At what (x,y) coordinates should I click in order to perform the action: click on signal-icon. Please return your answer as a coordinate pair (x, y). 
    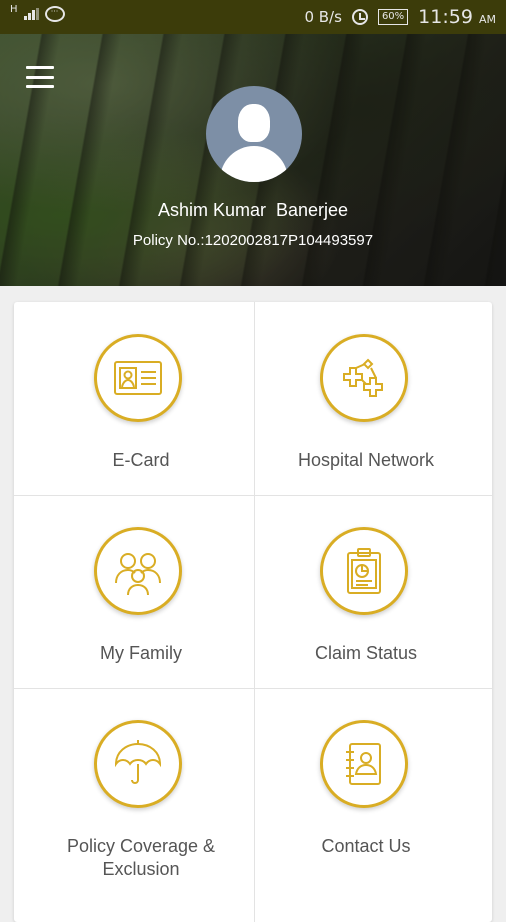
    Looking at the image, I should click on (31, 14).